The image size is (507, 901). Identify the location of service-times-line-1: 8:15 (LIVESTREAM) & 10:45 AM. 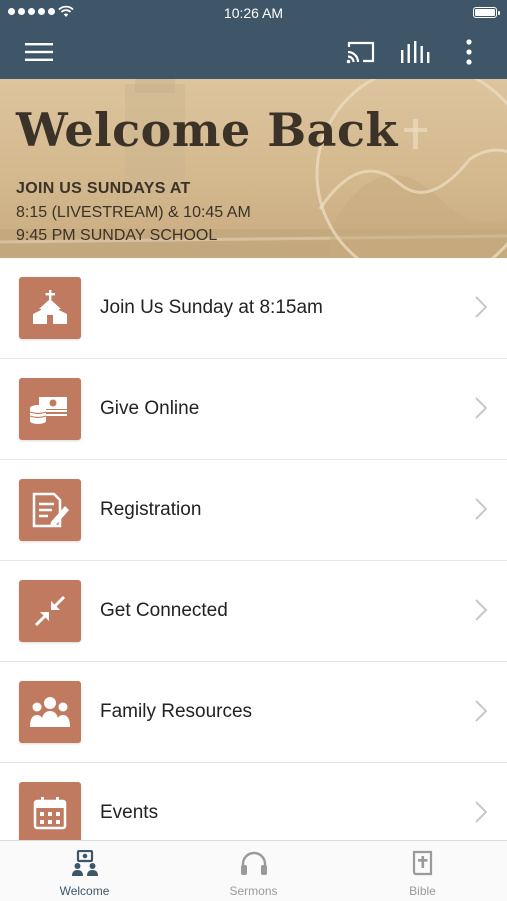
(133, 212).